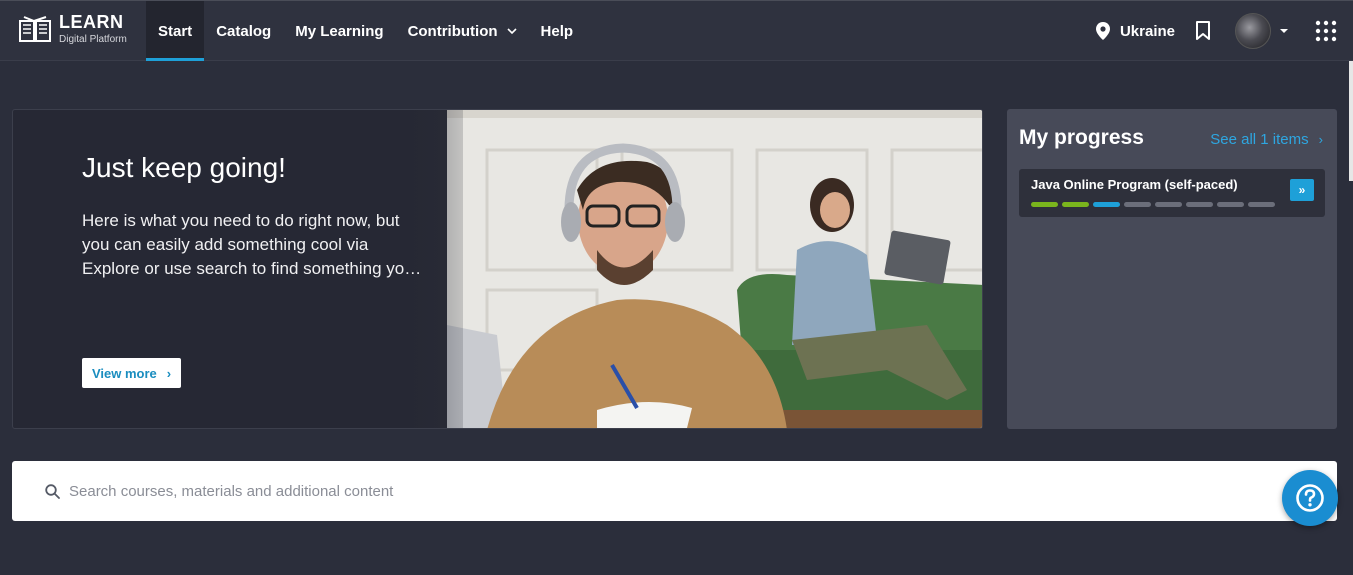 Image resolution: width=1353 pixels, height=575 pixels. Describe the element at coordinates (91, 22) in the screenshot. I see `brand-title: LEARN` at that location.